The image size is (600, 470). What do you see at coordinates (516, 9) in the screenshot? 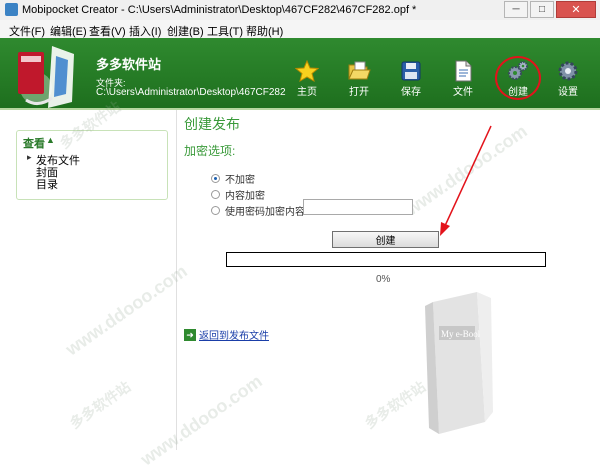
I see `minimize-button: ─` at bounding box center [516, 9].